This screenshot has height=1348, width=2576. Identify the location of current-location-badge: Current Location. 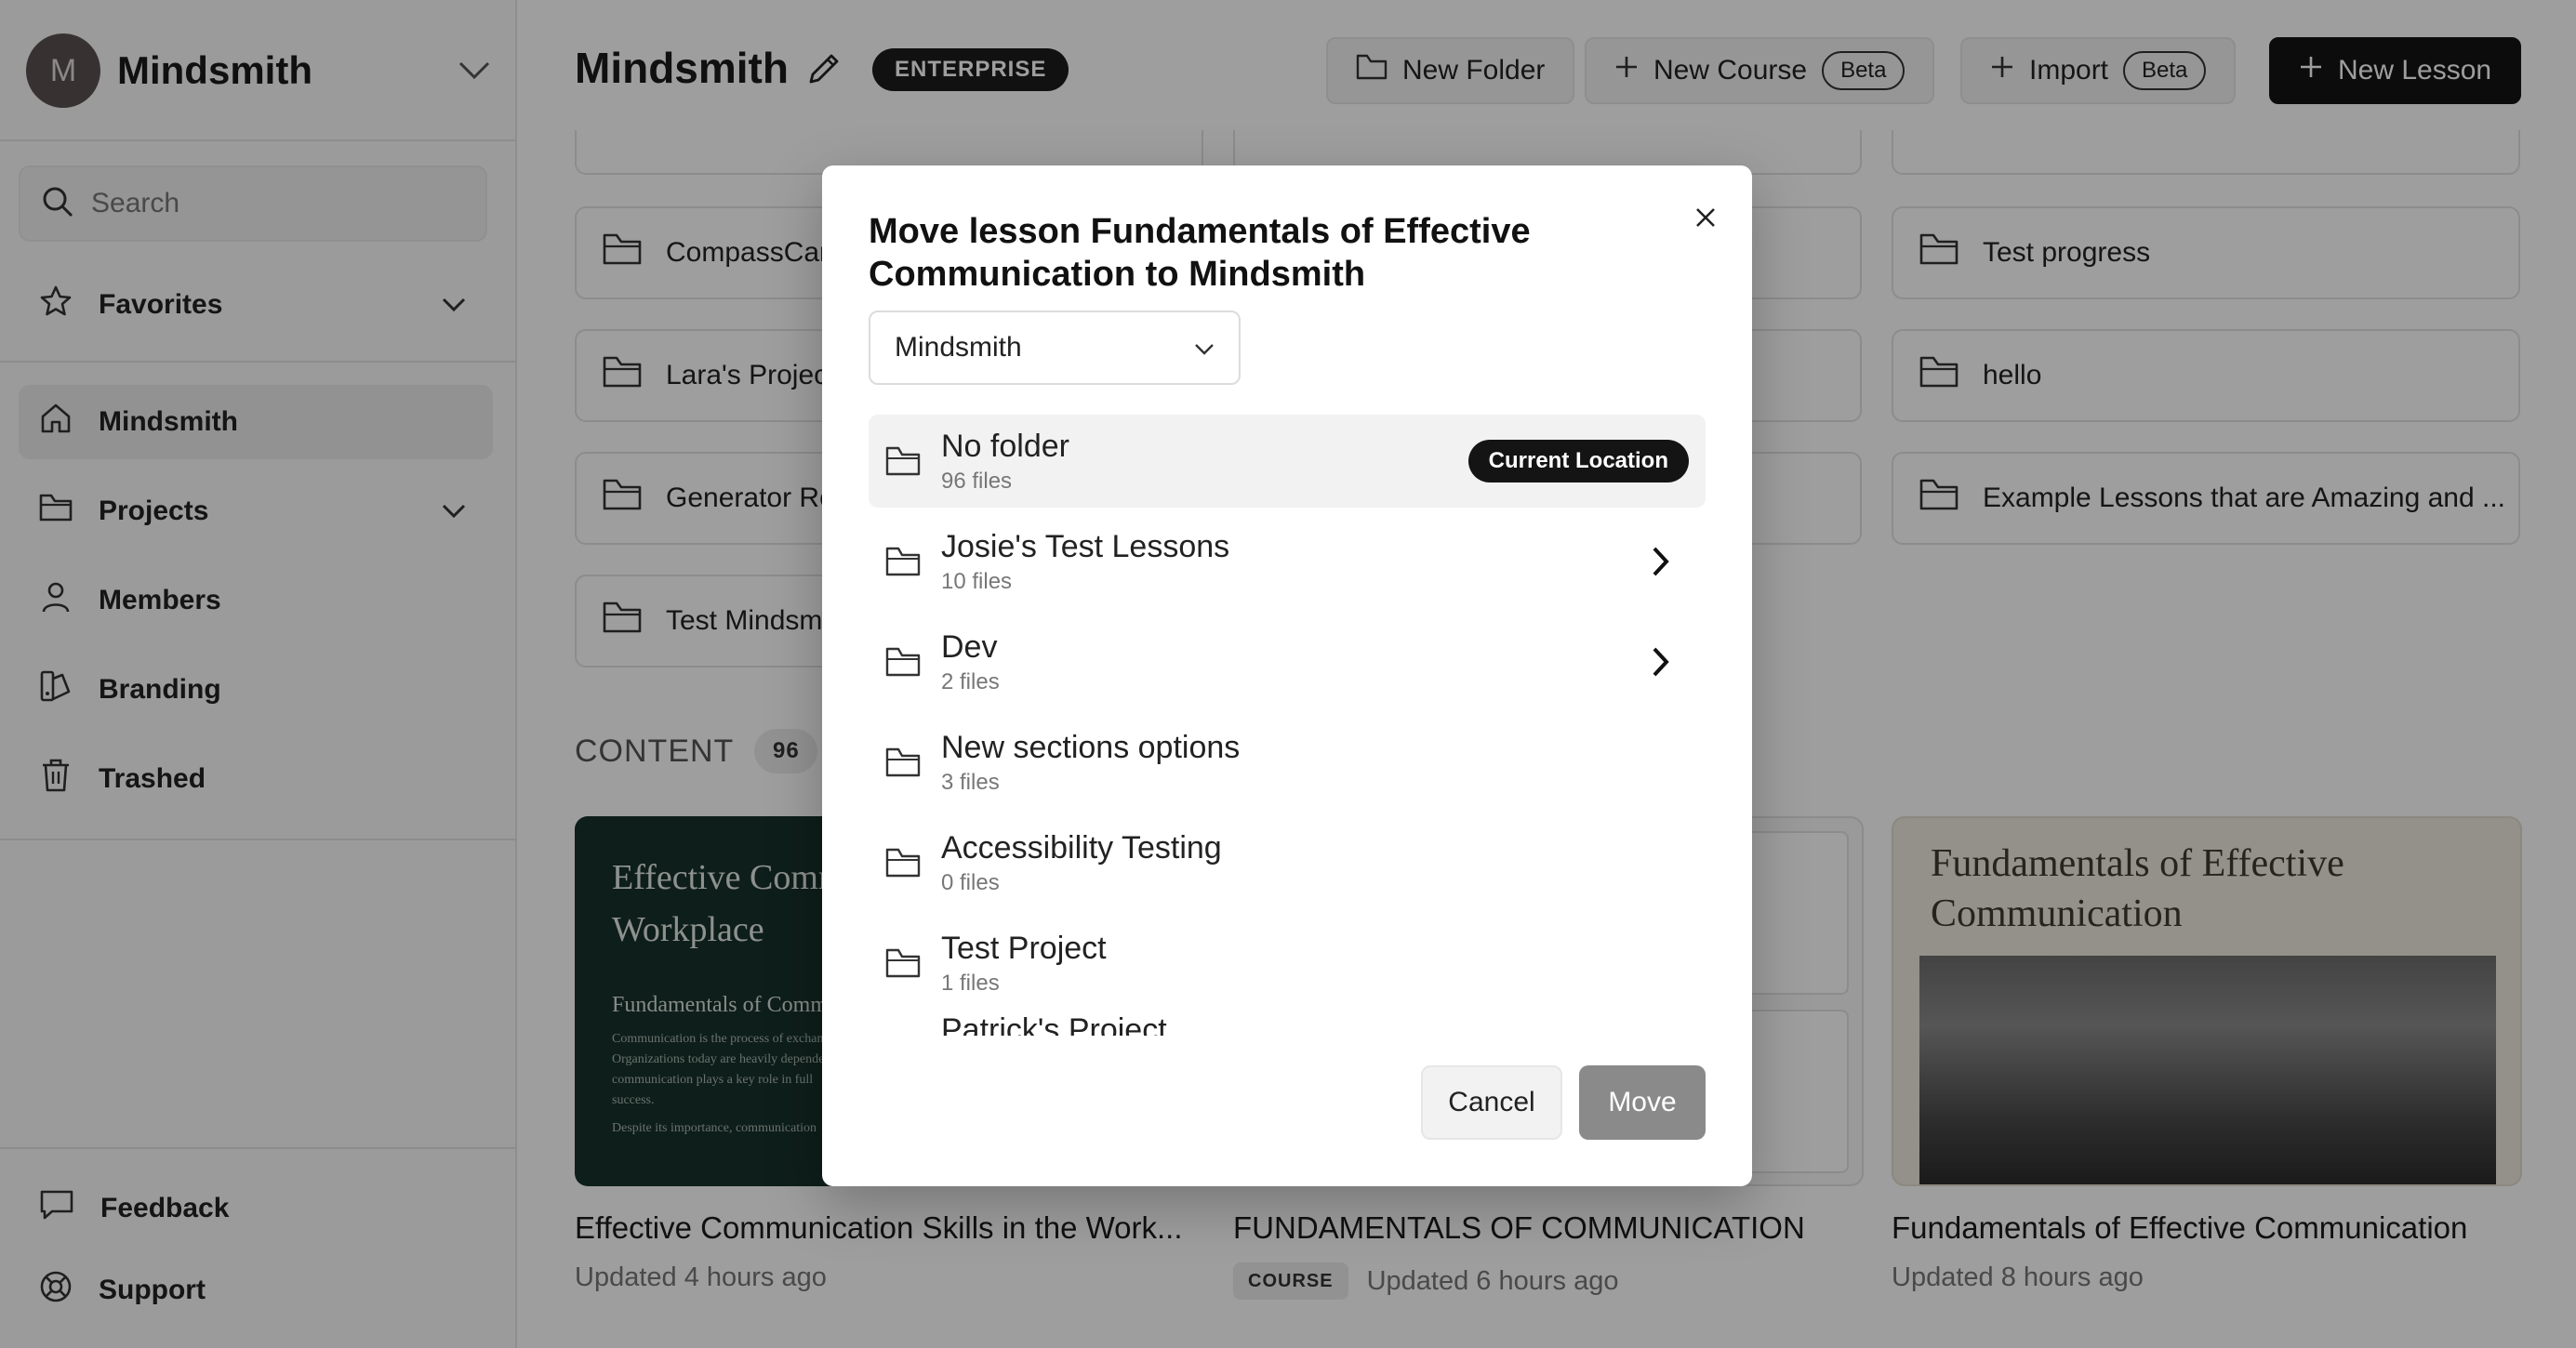
(1578, 461).